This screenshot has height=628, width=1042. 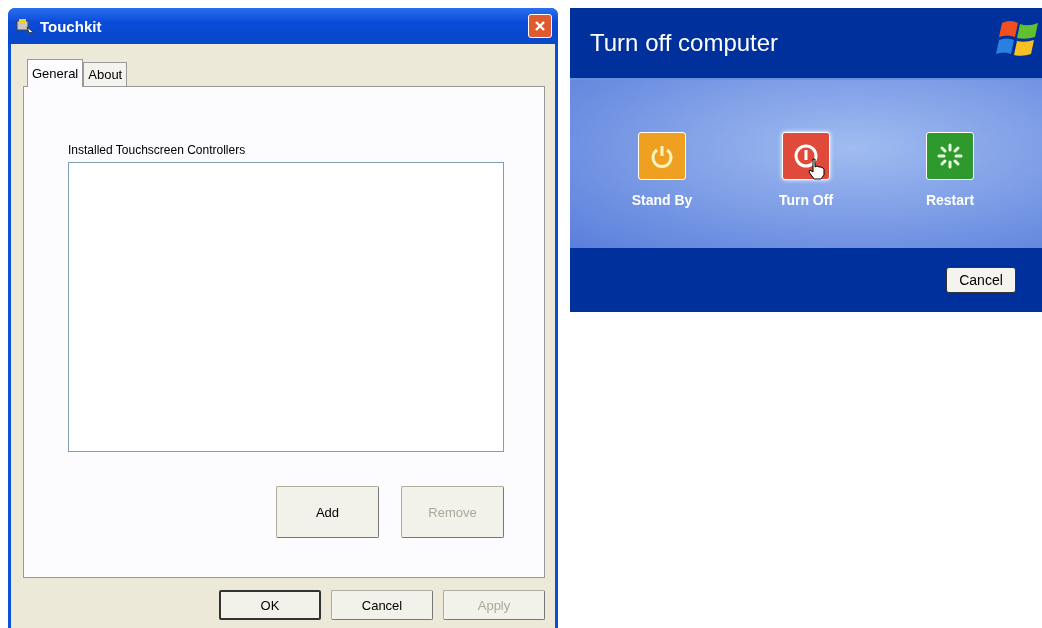 What do you see at coordinates (981, 280) in the screenshot?
I see `cancel-button: Cancel` at bounding box center [981, 280].